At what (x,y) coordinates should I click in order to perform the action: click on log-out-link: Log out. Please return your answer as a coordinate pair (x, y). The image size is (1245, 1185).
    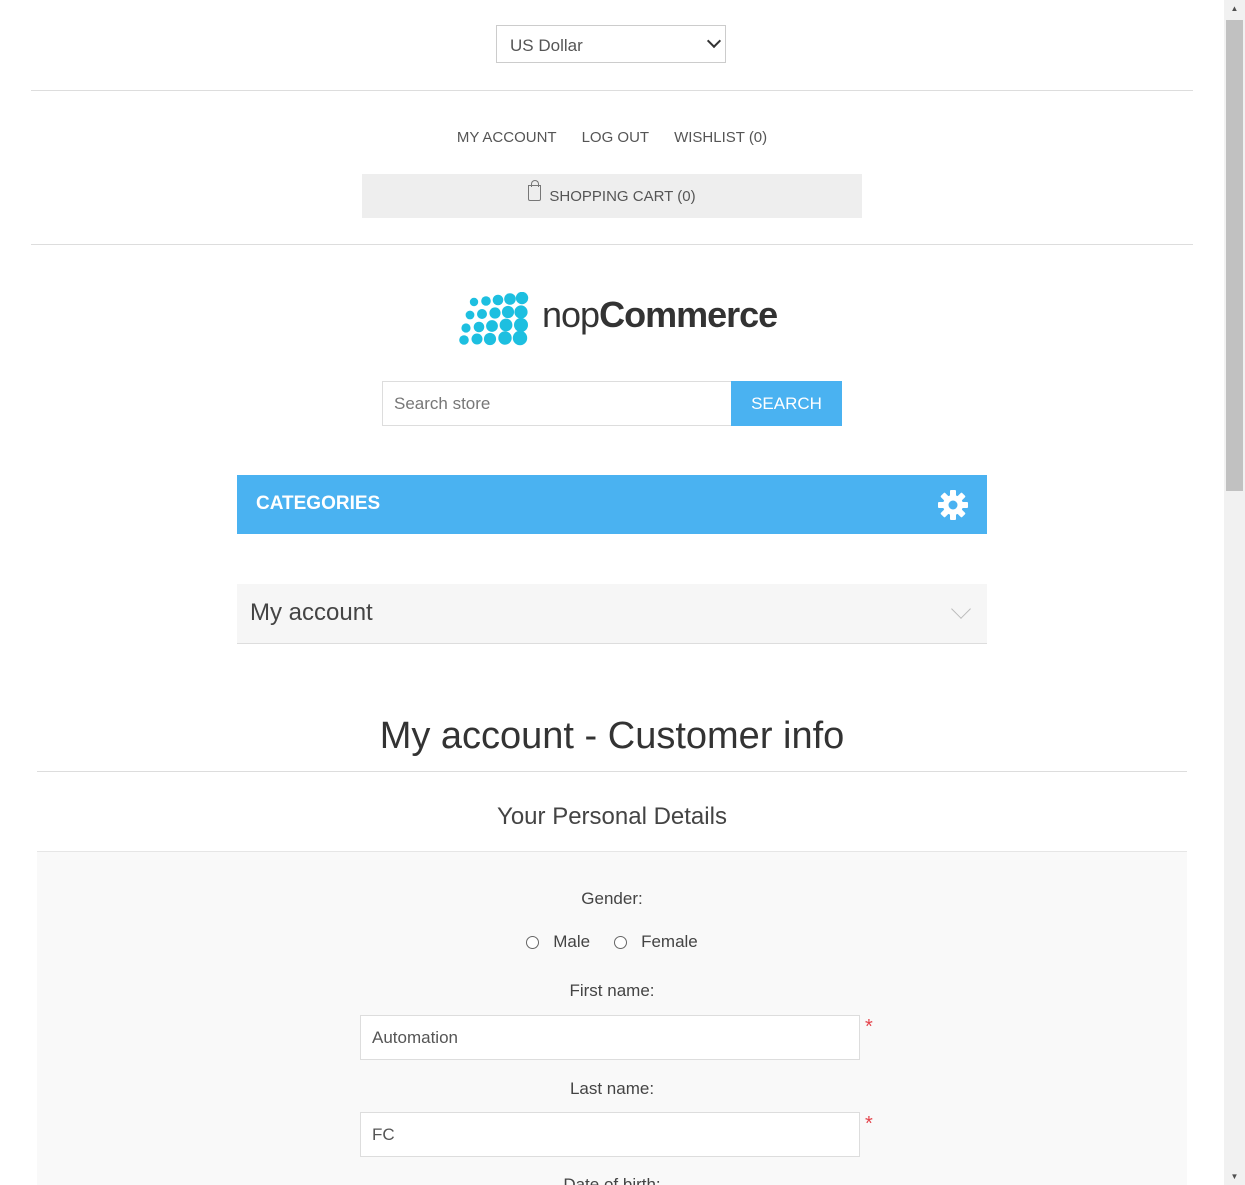
    Looking at the image, I should click on (616, 137).